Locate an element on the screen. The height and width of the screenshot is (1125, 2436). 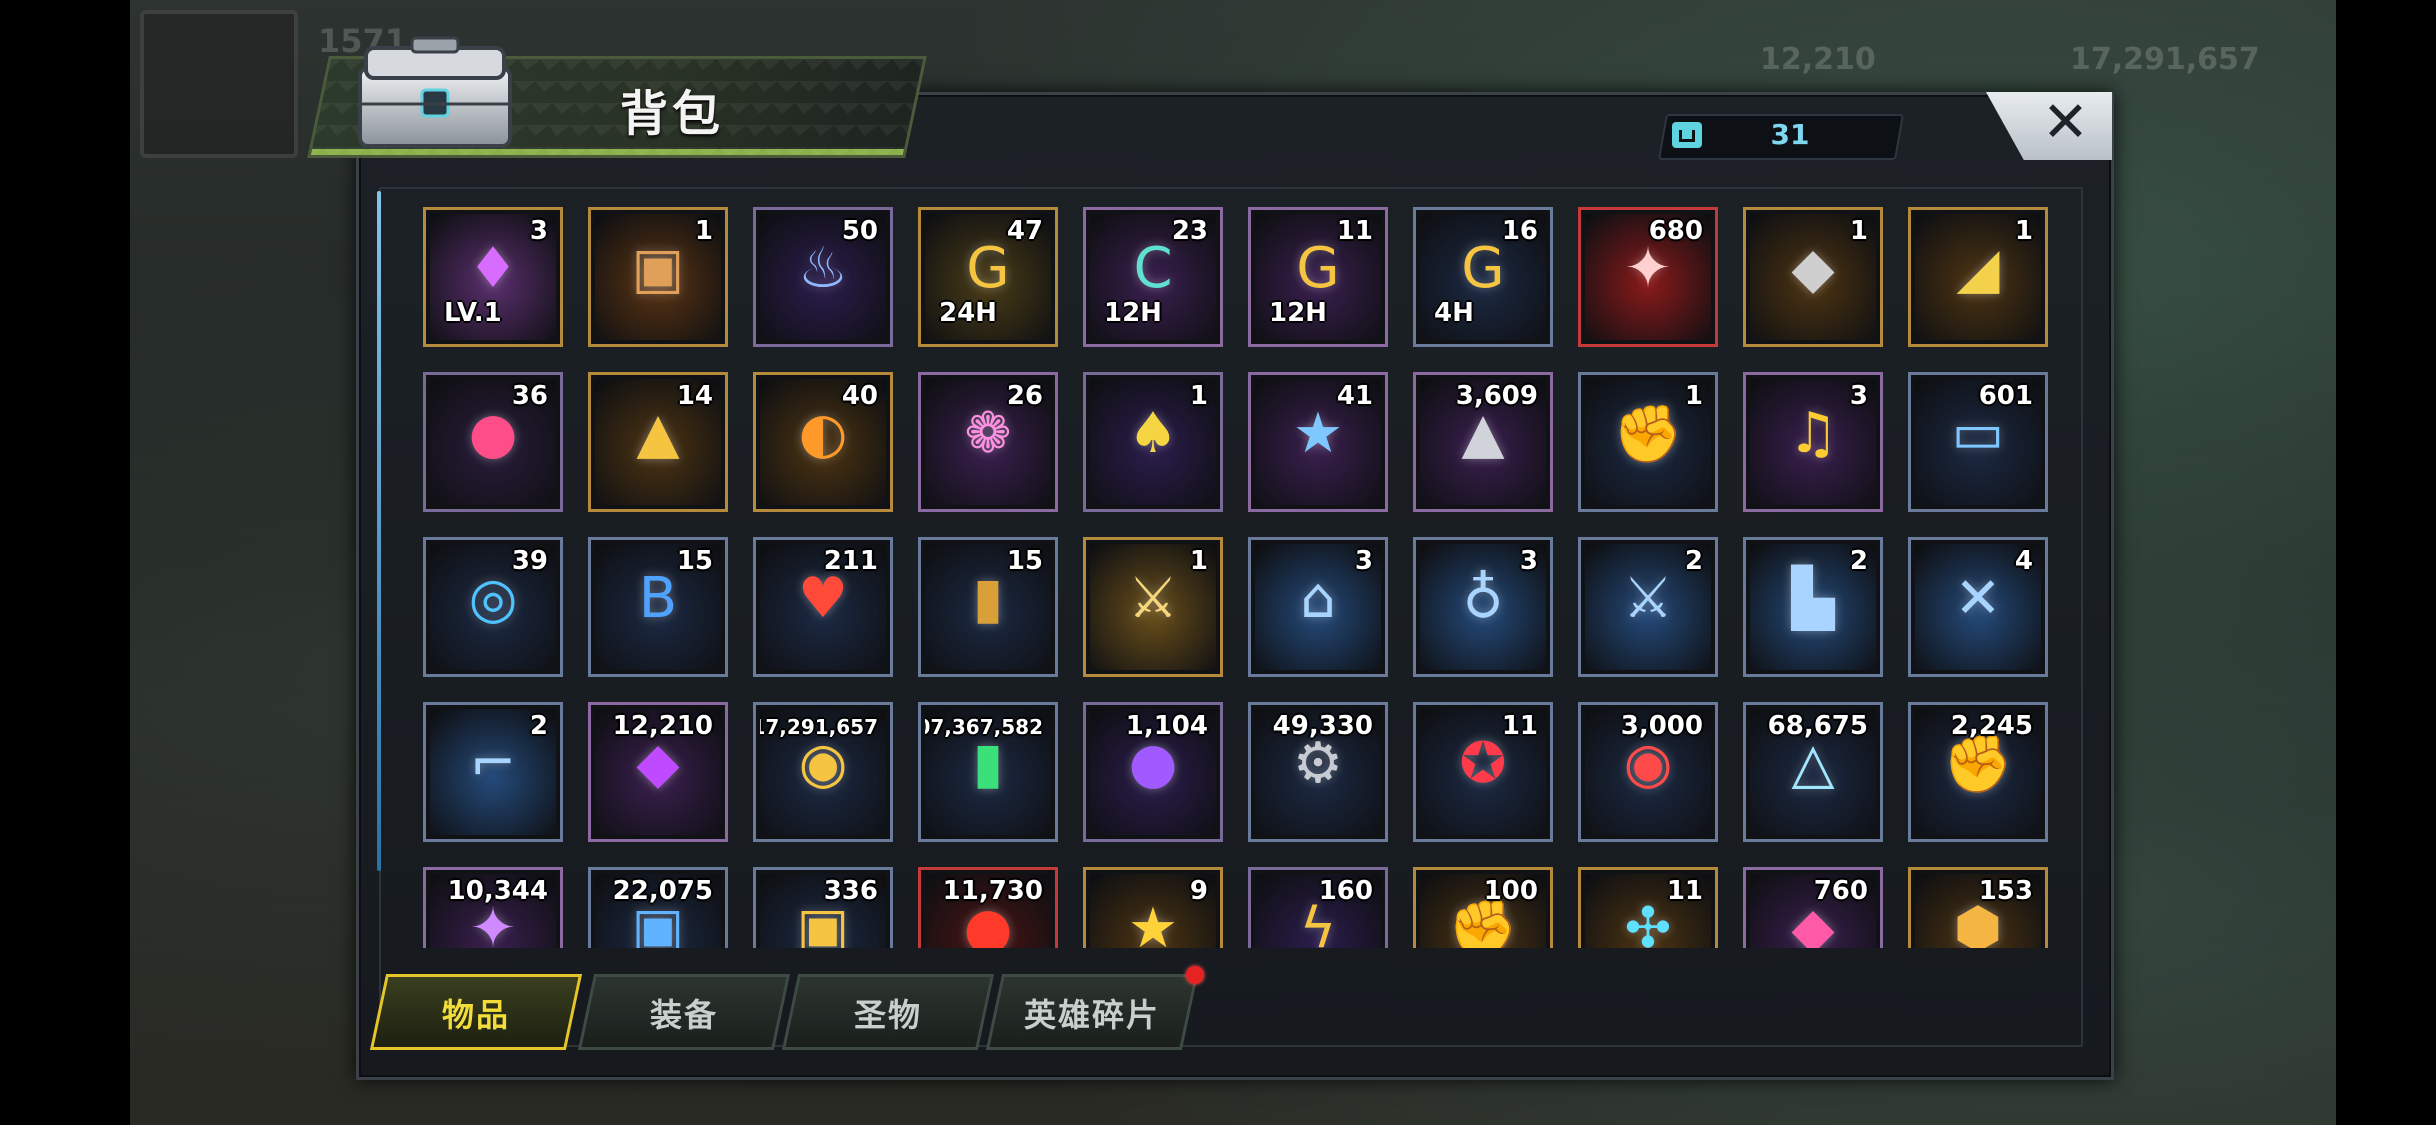
item-count: 207,367,582 is located at coordinates (984, 727).